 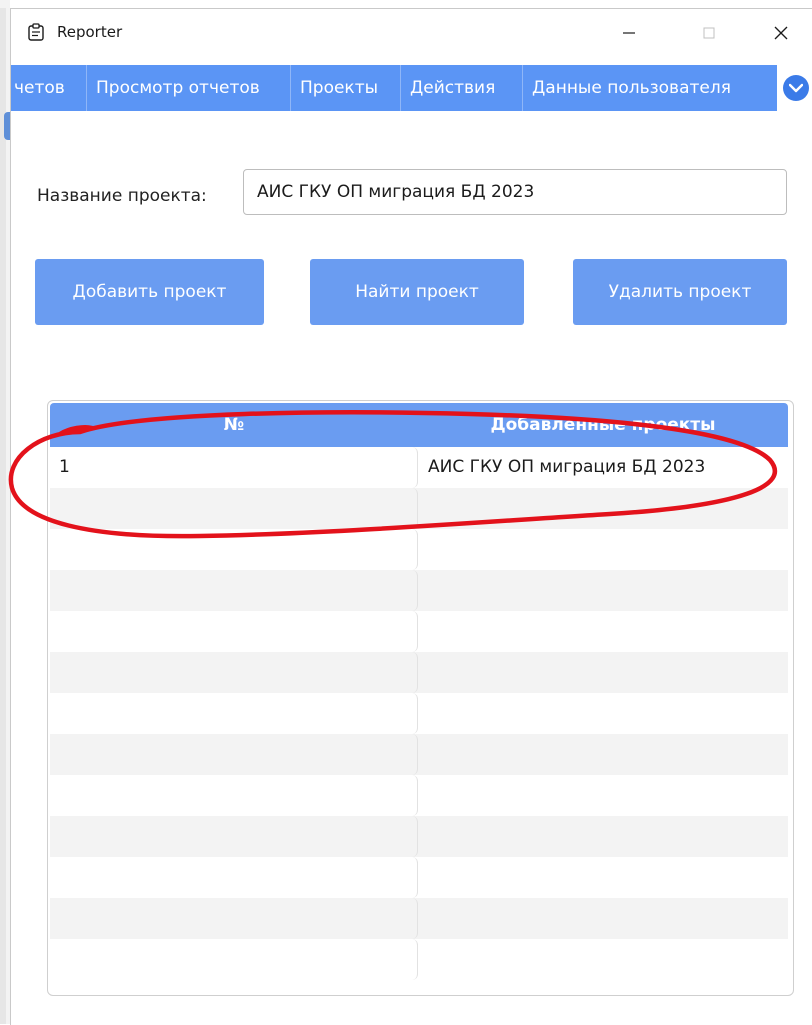 I want to click on minimize-button, so click(x=629, y=33).